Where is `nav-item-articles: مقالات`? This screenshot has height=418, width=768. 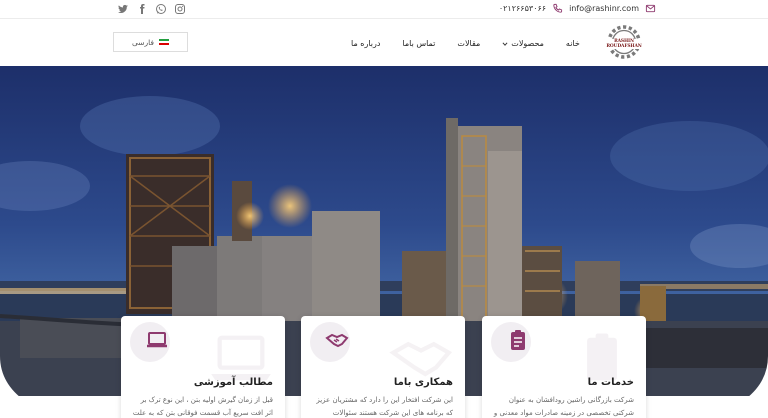
nav-item-articles: مقالات is located at coordinates (468, 43).